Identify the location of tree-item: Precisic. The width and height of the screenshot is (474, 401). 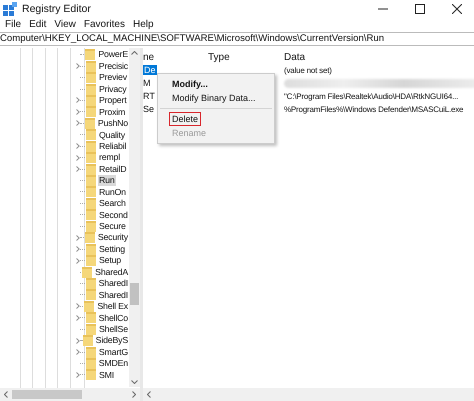
(113, 66).